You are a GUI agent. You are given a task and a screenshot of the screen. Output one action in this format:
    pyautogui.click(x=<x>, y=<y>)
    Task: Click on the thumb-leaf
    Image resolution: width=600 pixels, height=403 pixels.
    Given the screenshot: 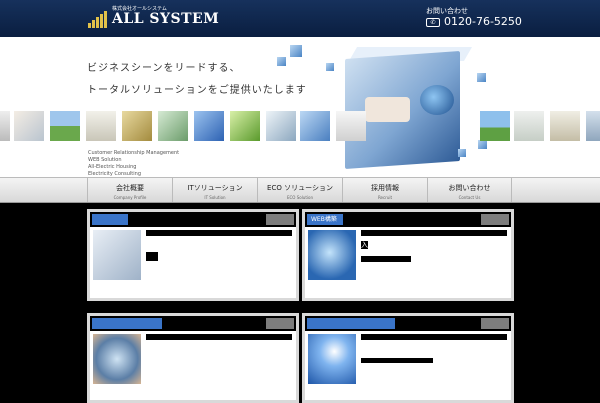 What is the action you would take?
    pyautogui.click(x=245, y=126)
    